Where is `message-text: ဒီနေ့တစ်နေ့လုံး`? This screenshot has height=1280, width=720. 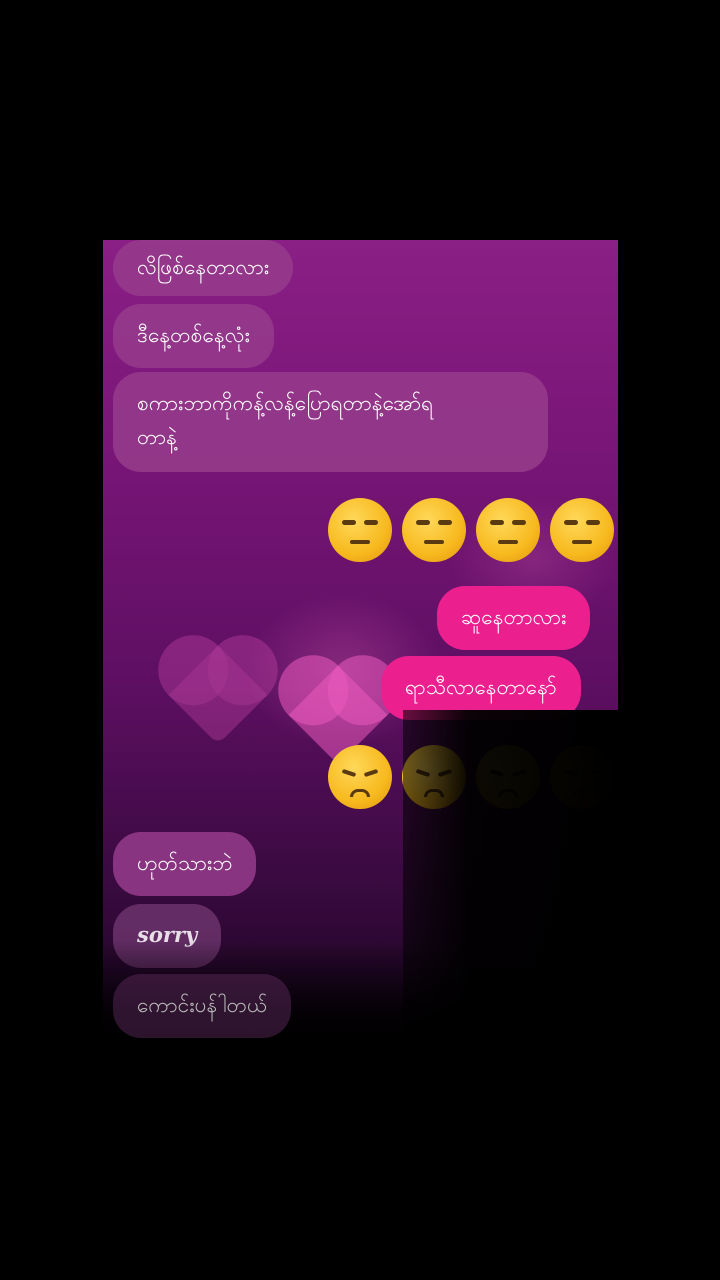
message-text: ဒီနေ့တစ်နေ့လုံး is located at coordinates (193, 335).